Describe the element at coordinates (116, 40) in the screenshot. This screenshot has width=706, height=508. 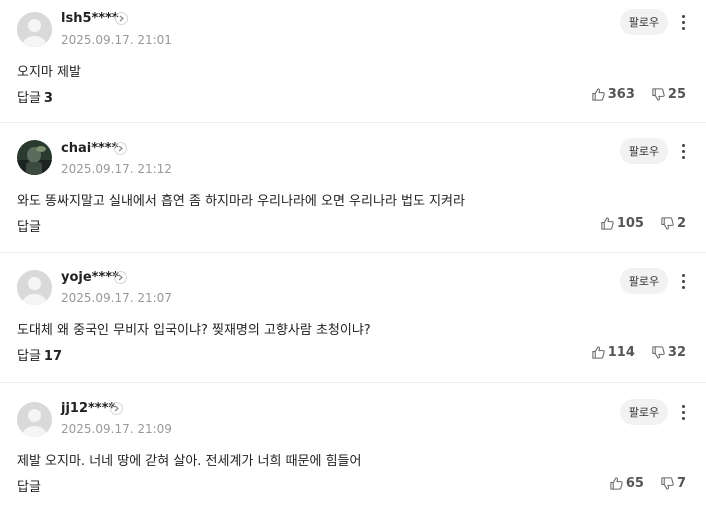
I see `comment-datetime: 2025.09.17. 21:01` at that location.